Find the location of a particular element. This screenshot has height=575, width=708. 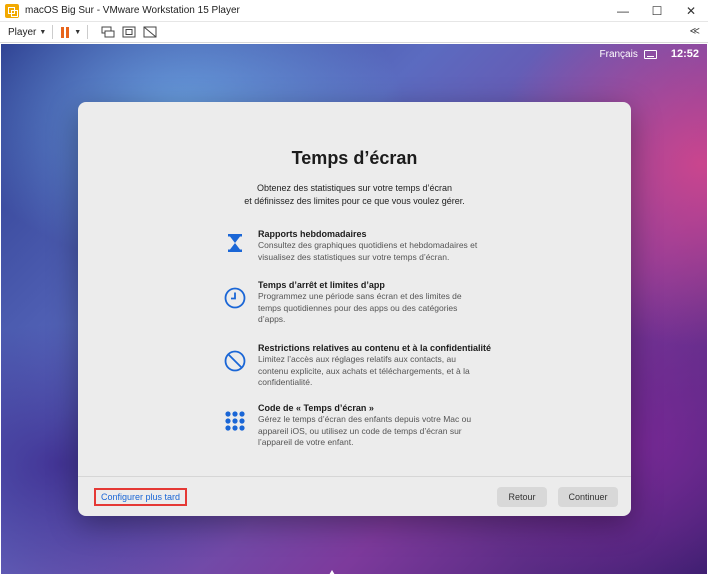

mouse-cursor-icon is located at coordinates (332, 572).